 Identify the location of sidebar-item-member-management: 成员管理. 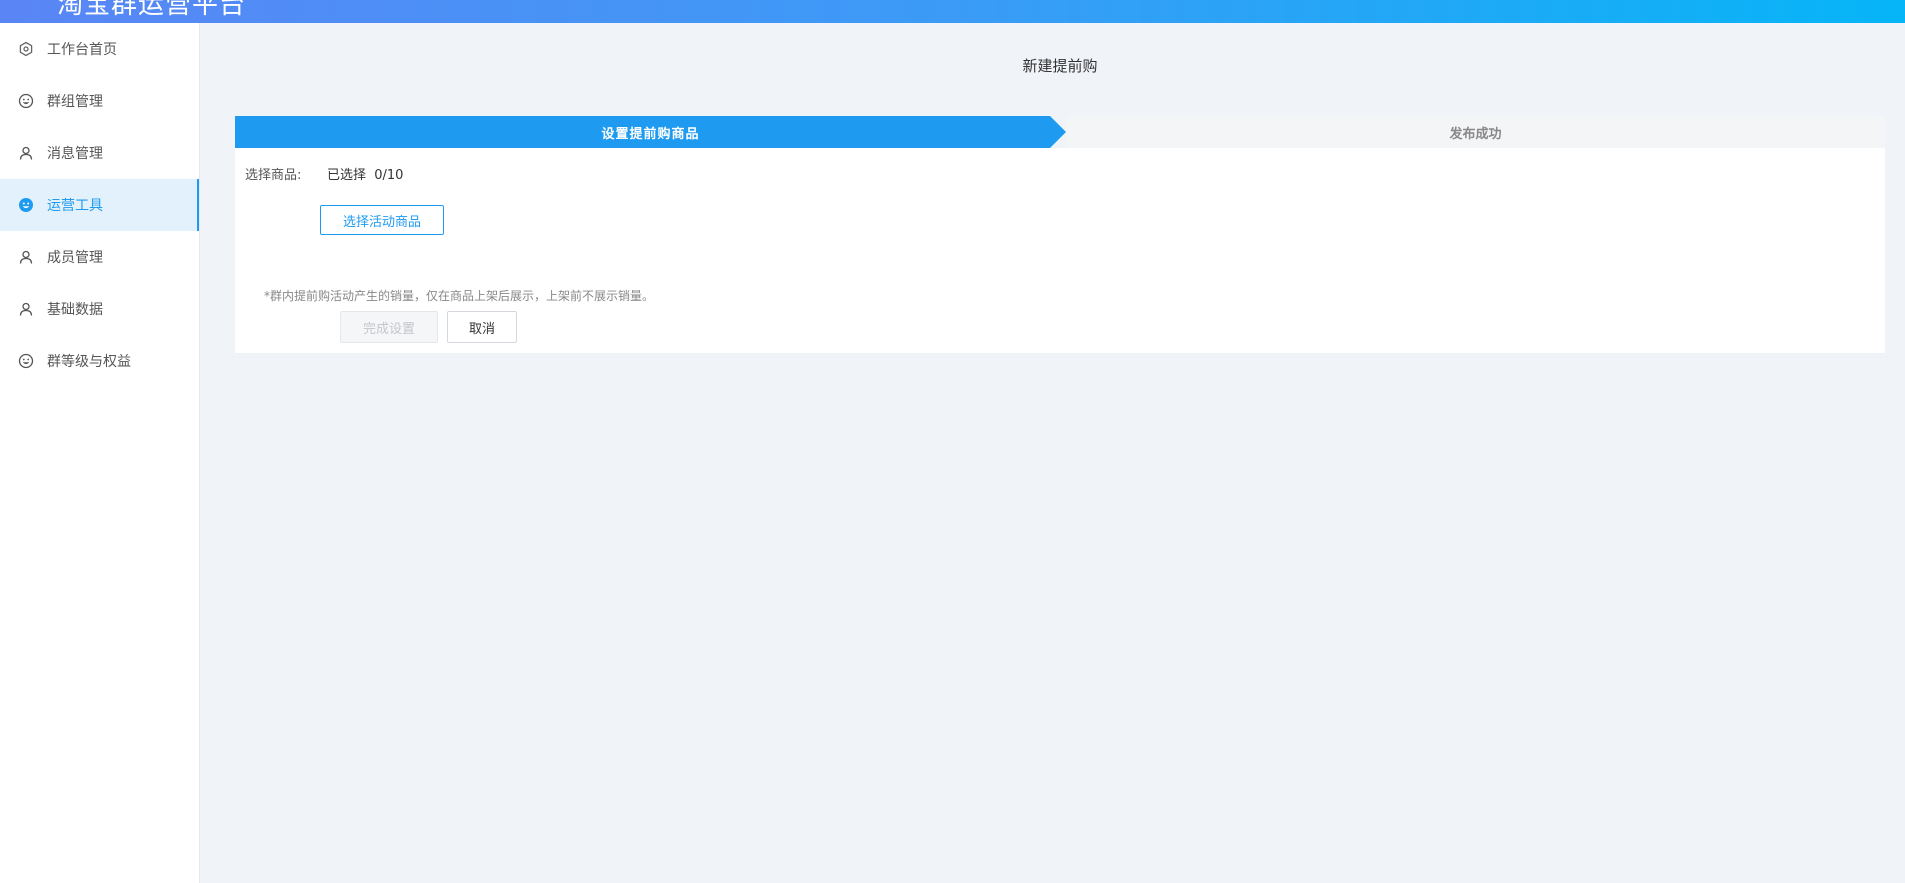
(99, 257).